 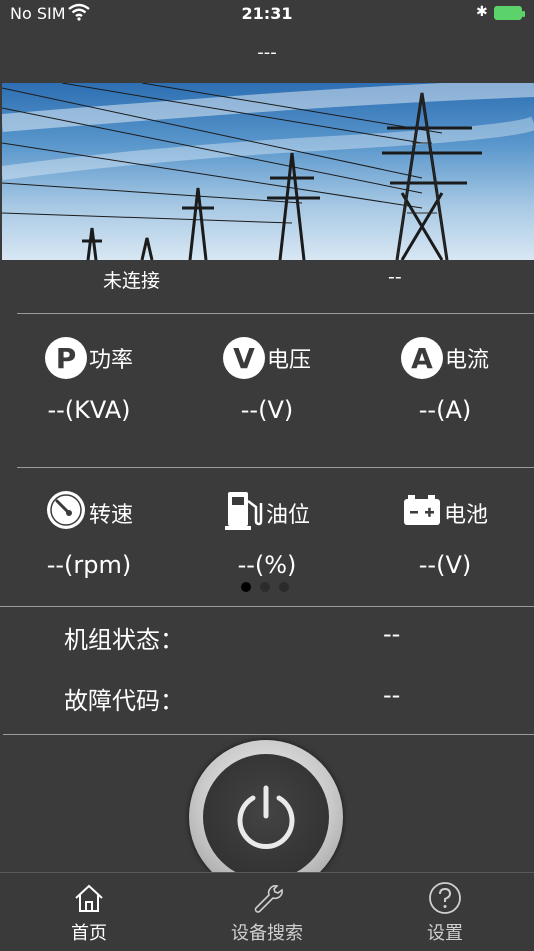 I want to click on info-label: 故障代码：, so click(x=124, y=701).